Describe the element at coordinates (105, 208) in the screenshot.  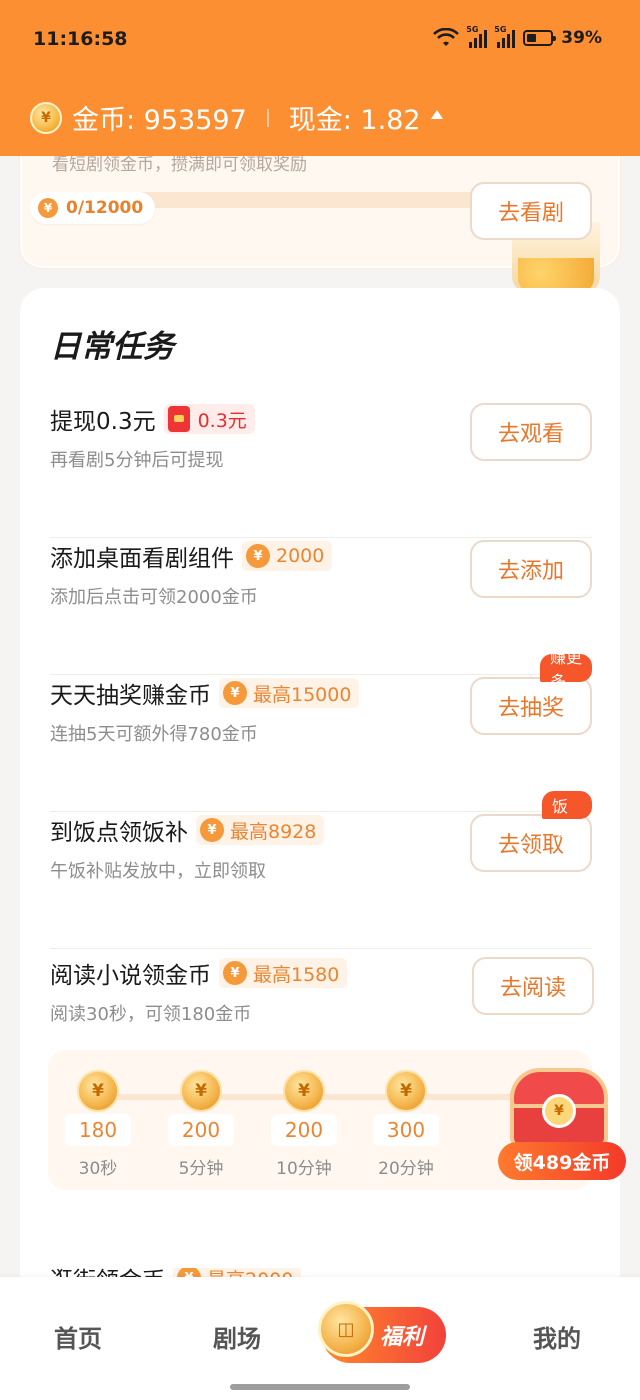
I see `watch-progress-text: 0/12000` at that location.